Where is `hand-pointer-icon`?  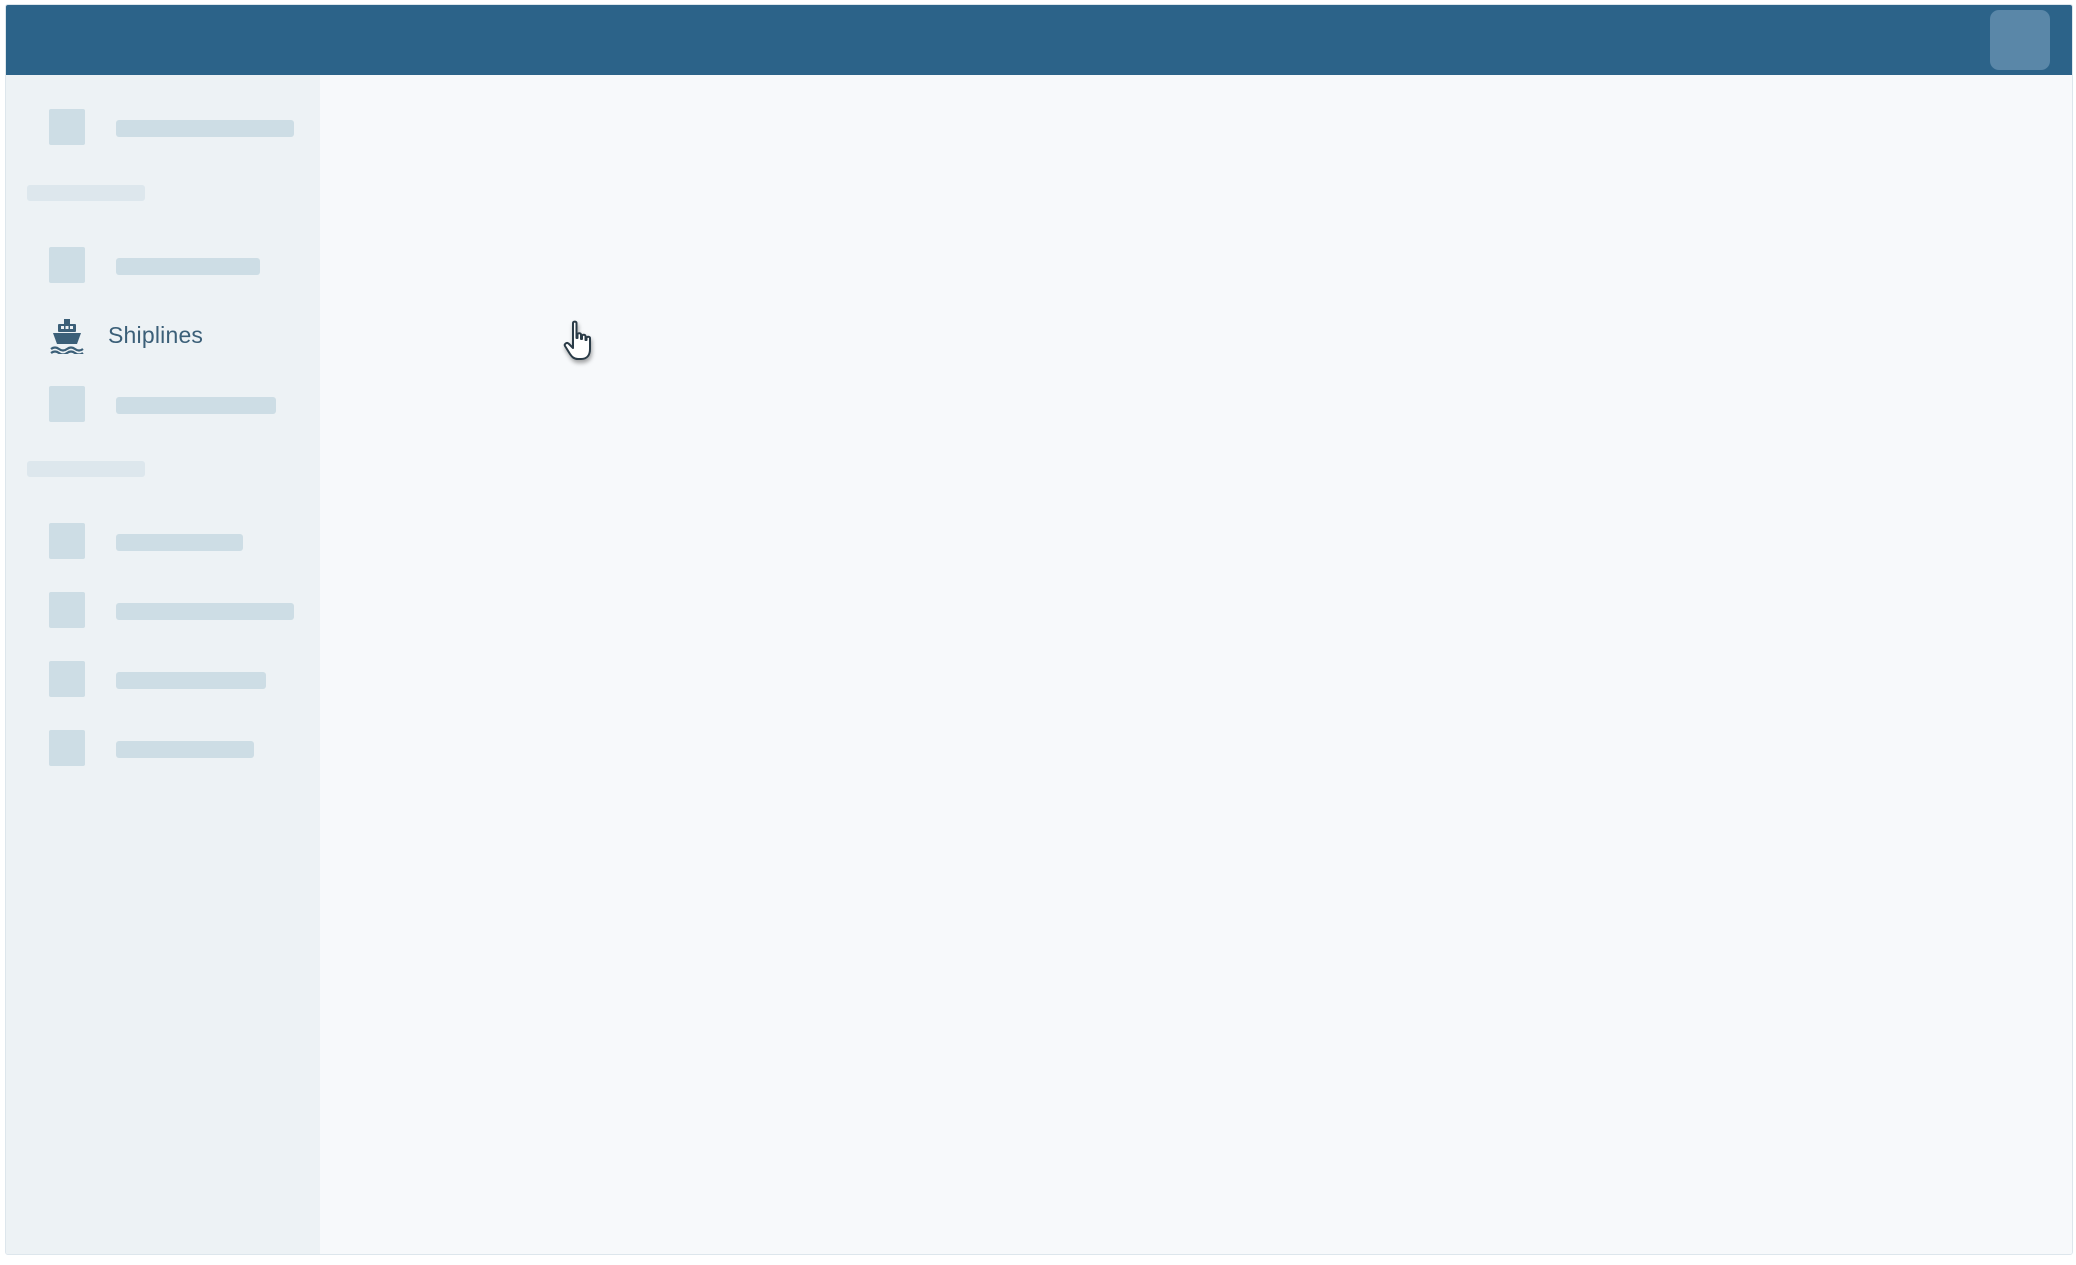 hand-pointer-icon is located at coordinates (580, 342).